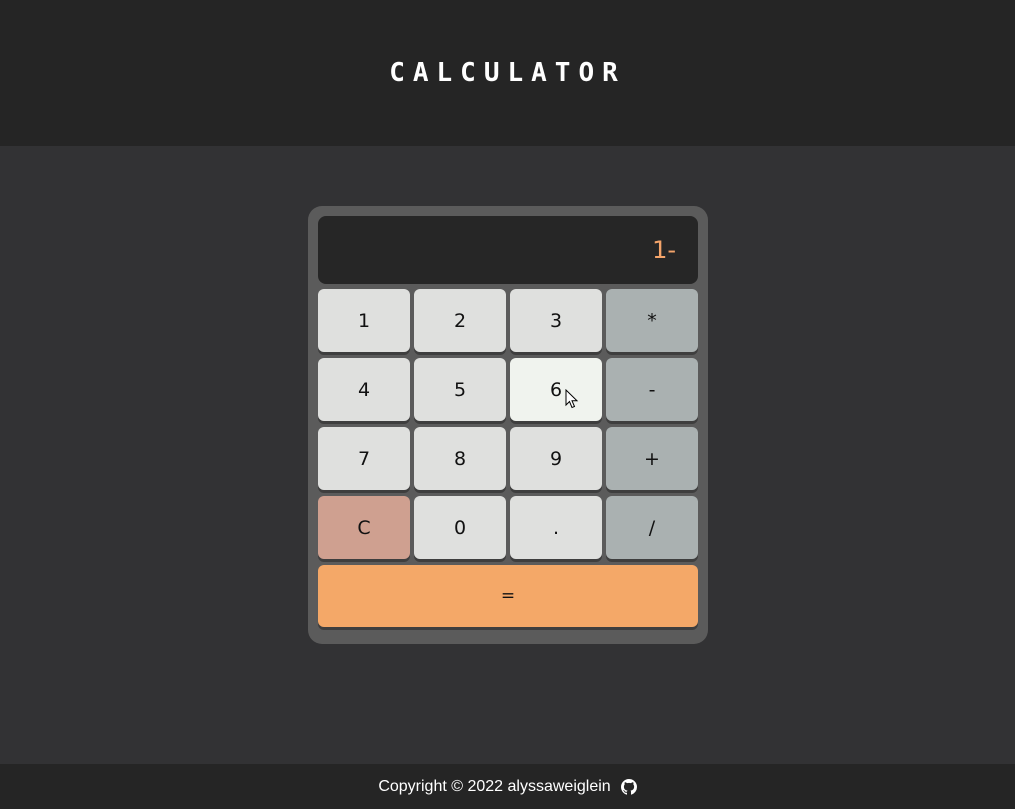 This screenshot has height=809, width=1015. I want to click on add-button: +, so click(652, 458).